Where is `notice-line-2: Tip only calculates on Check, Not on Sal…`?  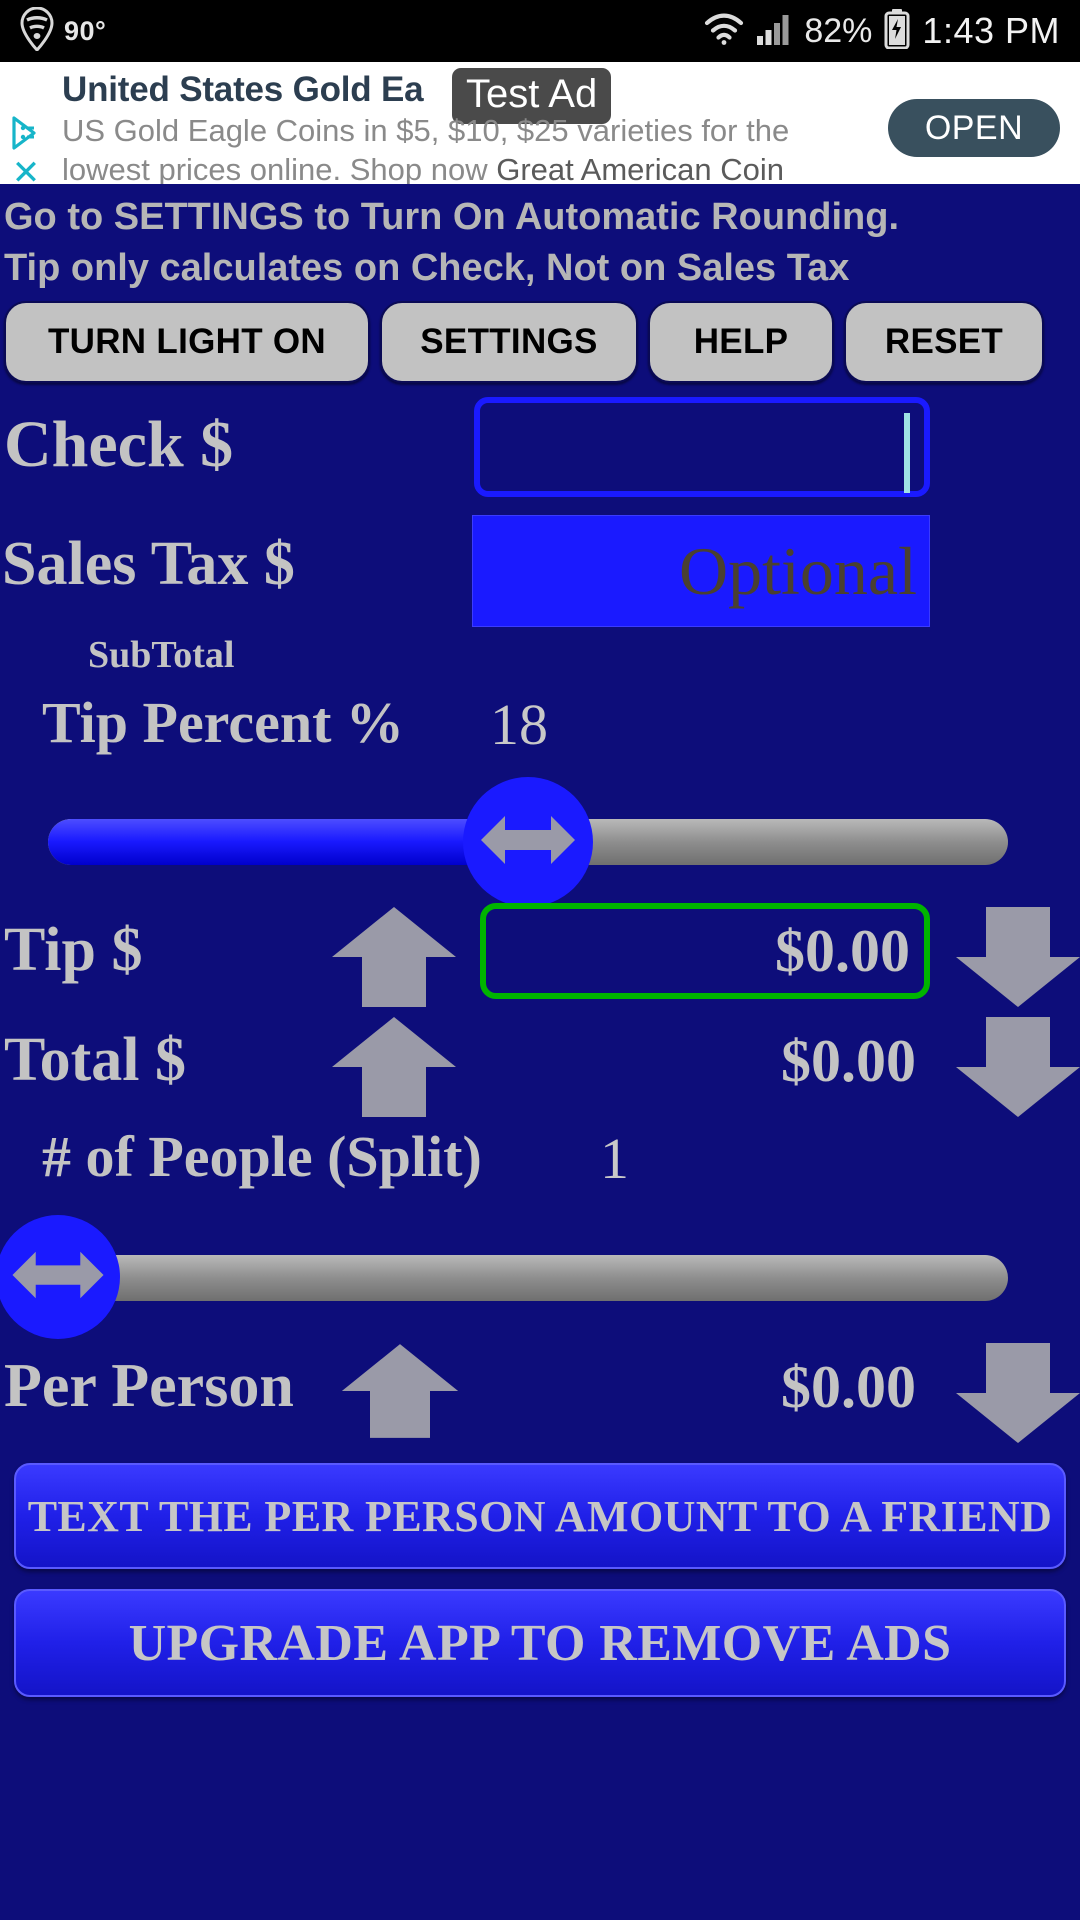 notice-line-2: Tip only calculates on Check, Not on Sal… is located at coordinates (427, 267).